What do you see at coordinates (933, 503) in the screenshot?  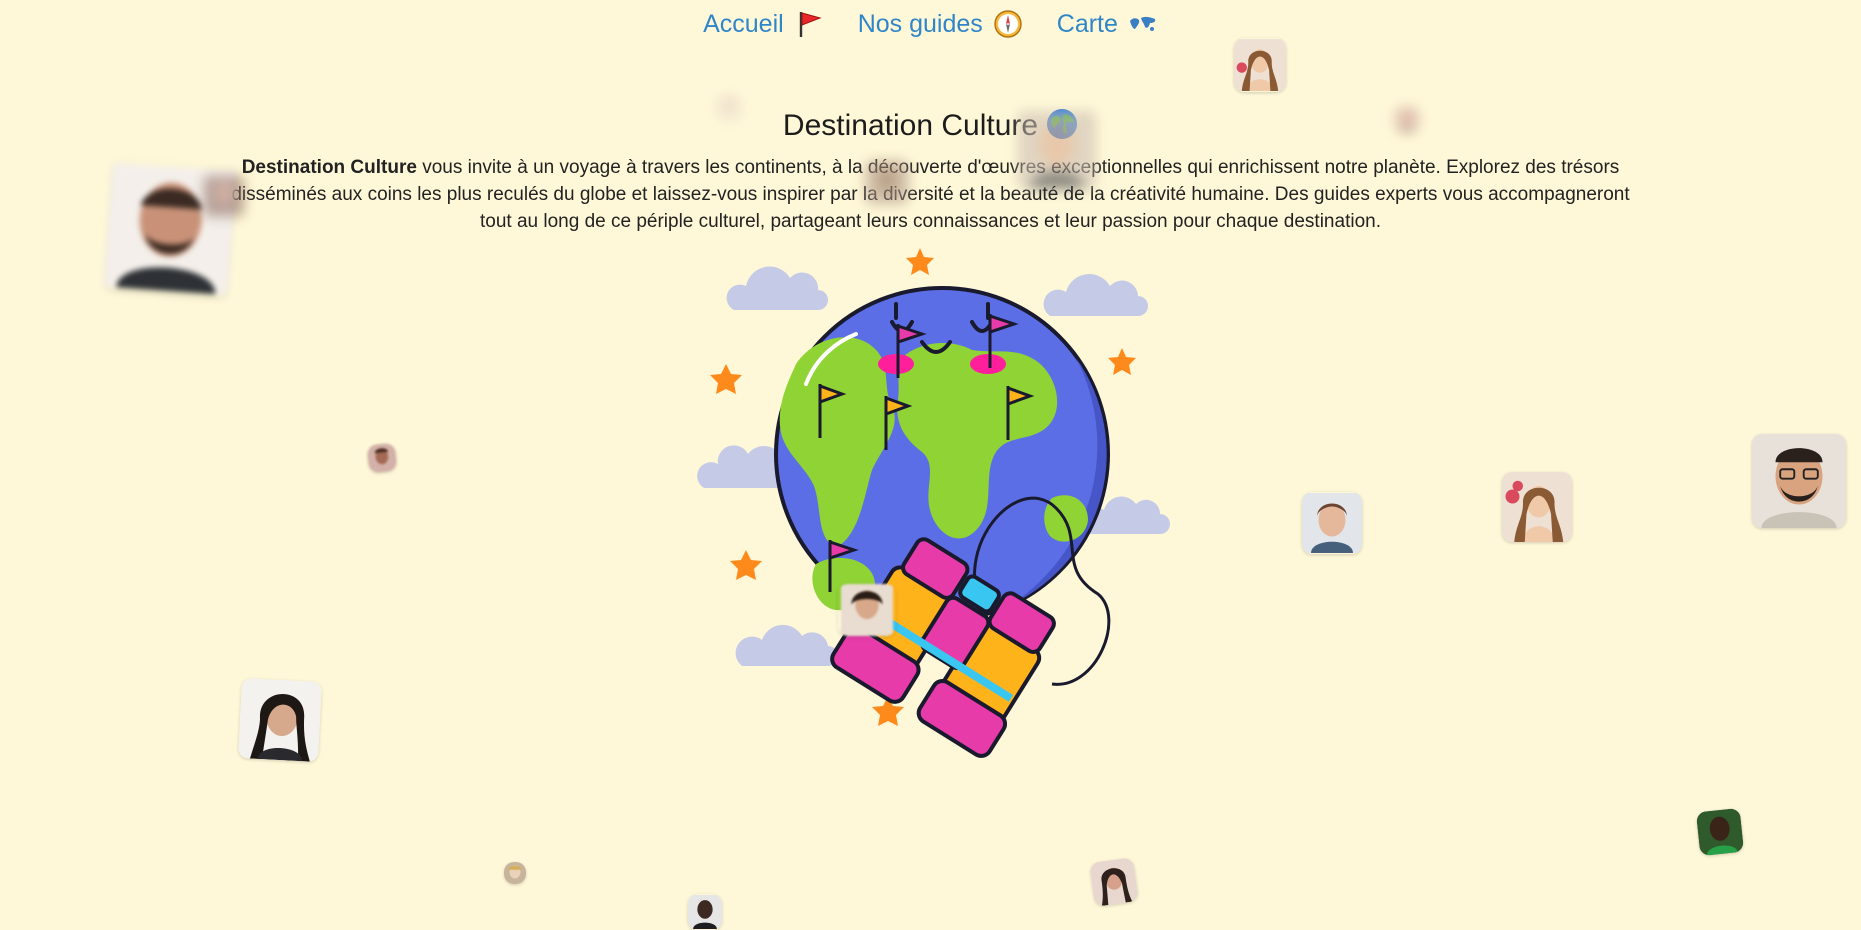 I see `globe-with-binoculars-illustration` at bounding box center [933, 503].